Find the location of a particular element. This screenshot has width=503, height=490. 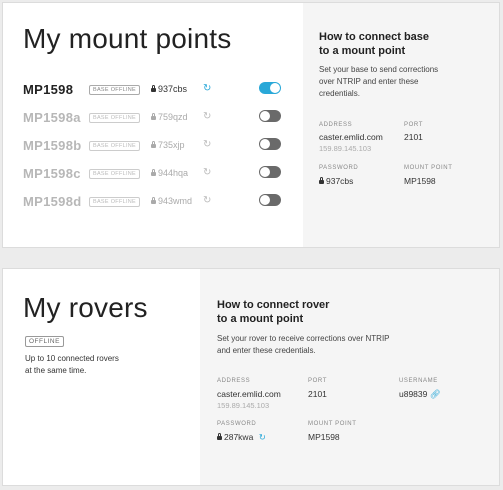

desc-line: credentials. is located at coordinates (339, 93).